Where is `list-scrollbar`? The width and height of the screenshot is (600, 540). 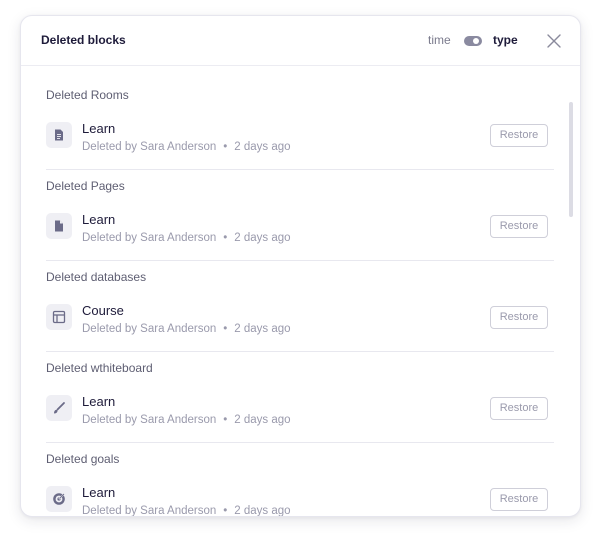 list-scrollbar is located at coordinates (571, 159).